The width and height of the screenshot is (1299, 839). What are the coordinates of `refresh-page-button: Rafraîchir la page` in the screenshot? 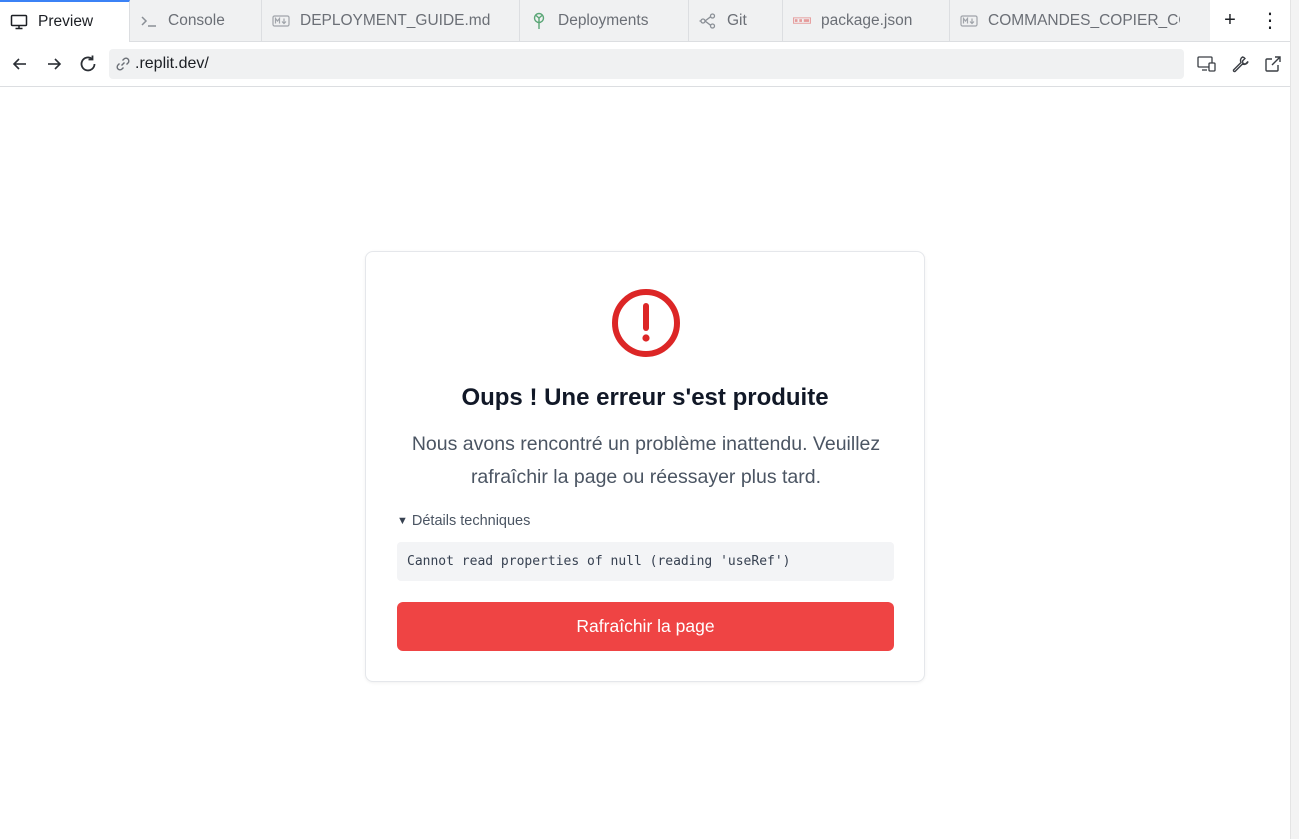 It's located at (645, 626).